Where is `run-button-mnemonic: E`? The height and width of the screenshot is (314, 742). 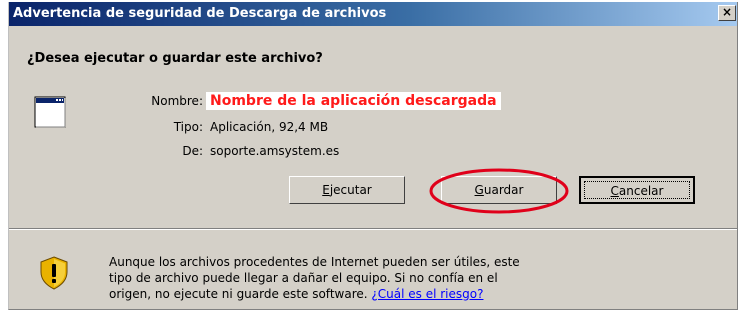 run-button-mnemonic: E is located at coordinates (326, 190).